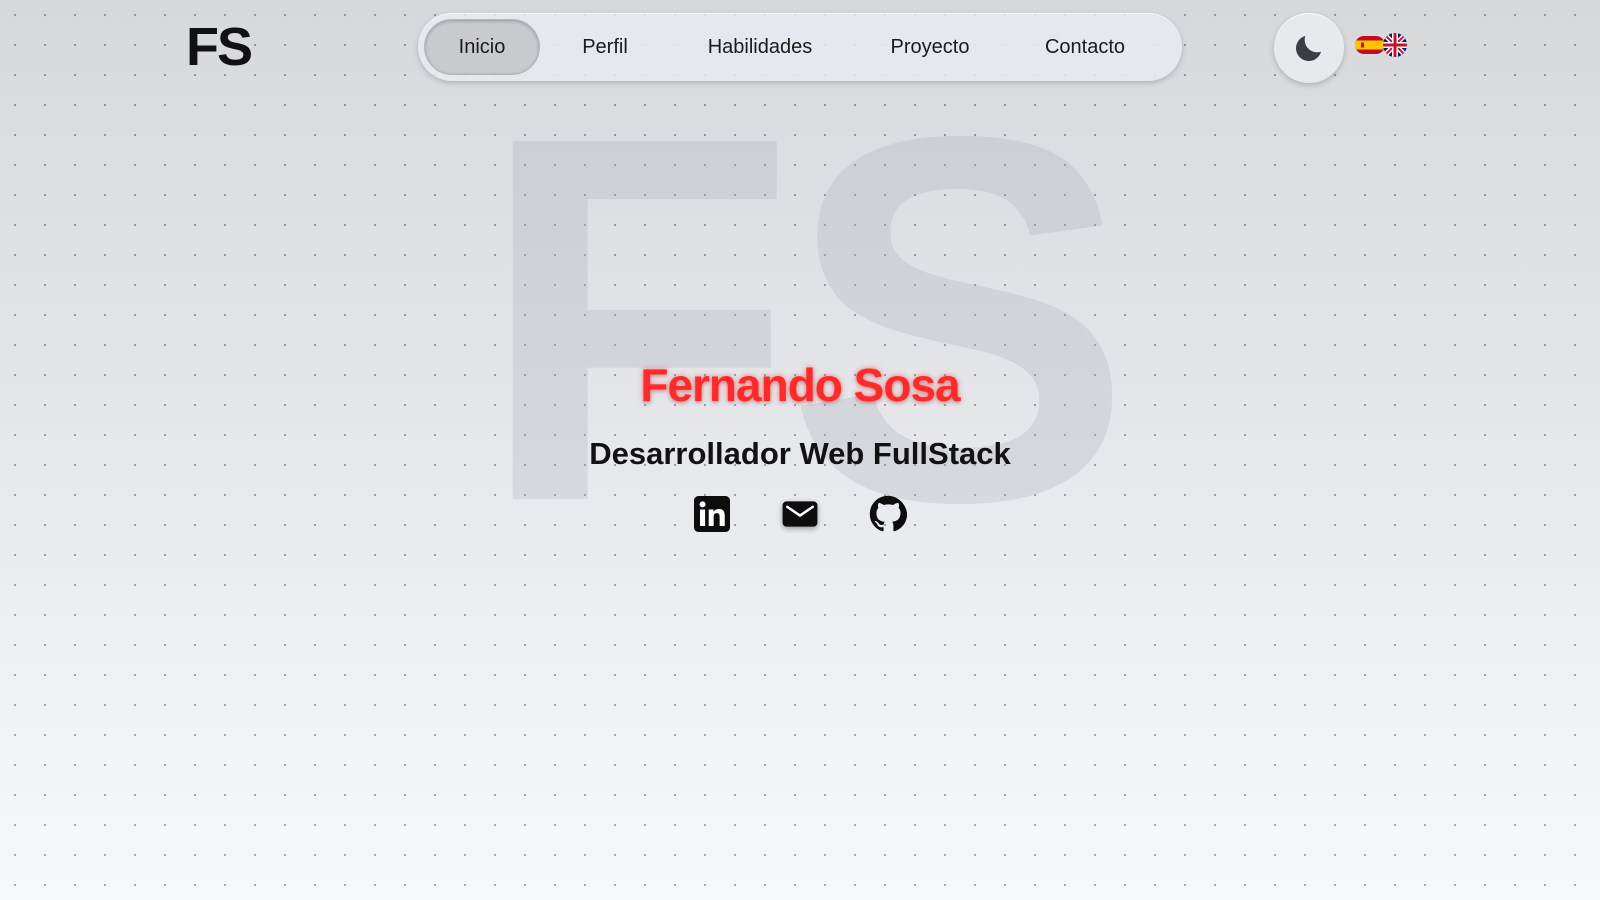  I want to click on linkedin-link, so click(712, 514).